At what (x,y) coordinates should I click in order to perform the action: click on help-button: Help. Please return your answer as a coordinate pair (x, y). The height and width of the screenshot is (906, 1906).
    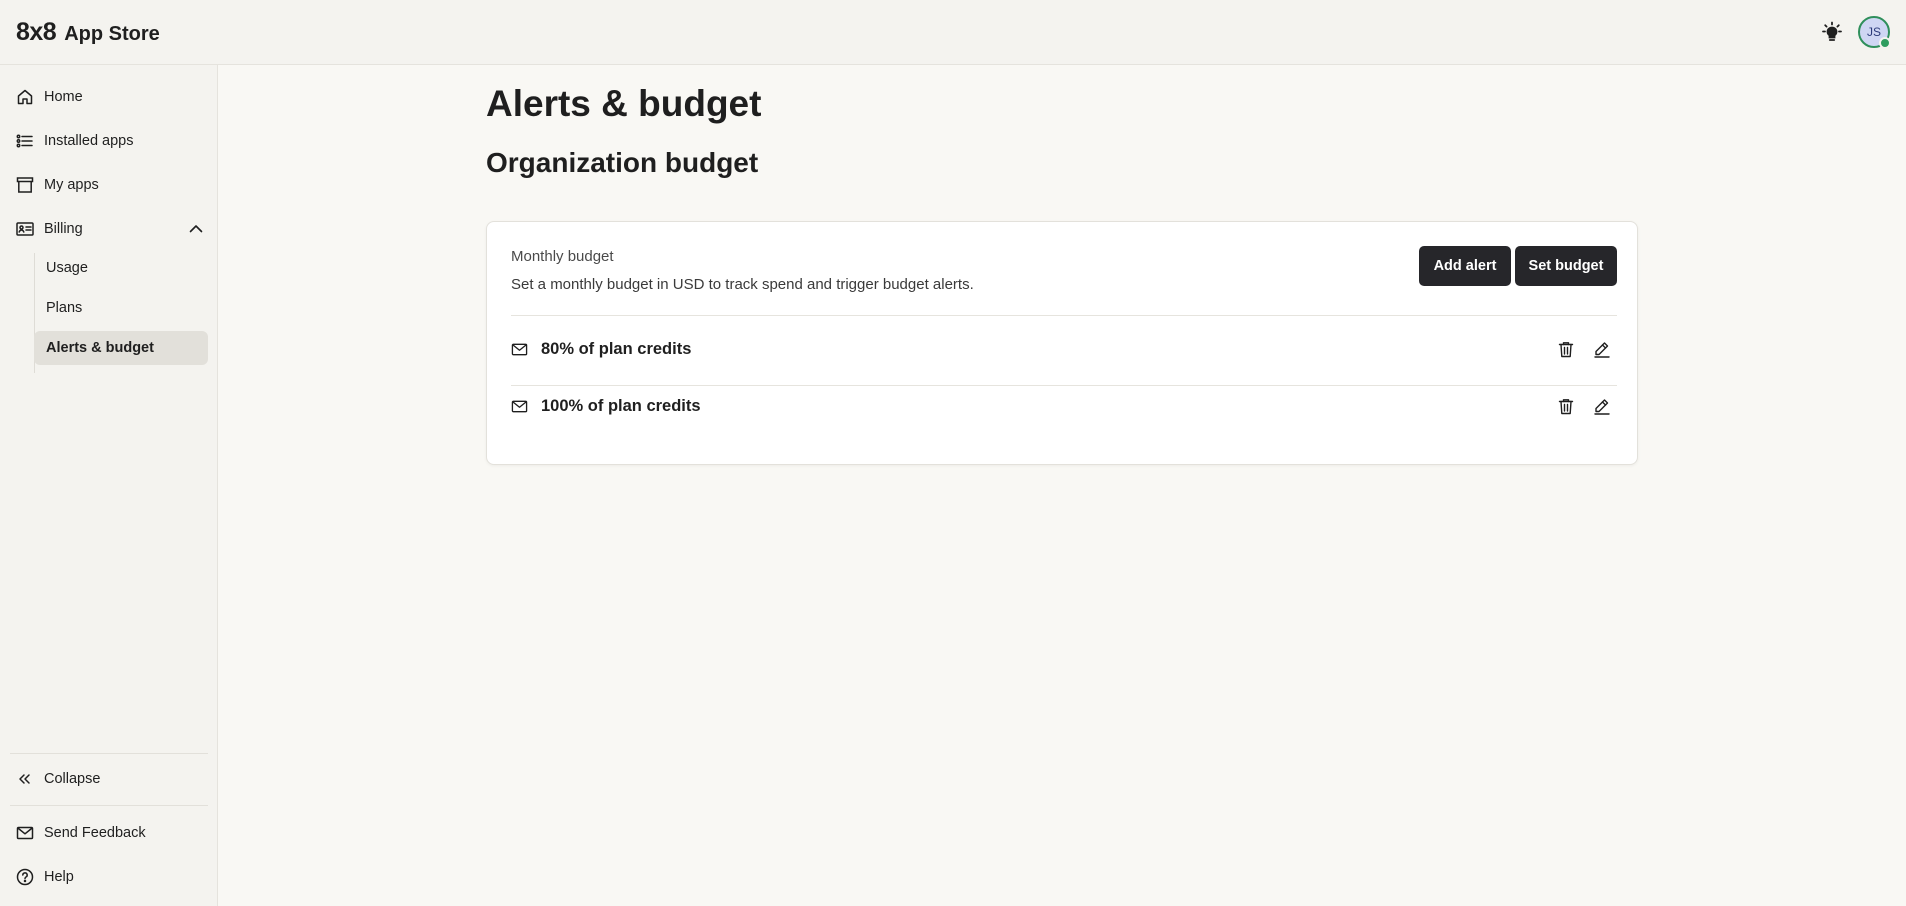
    Looking at the image, I should click on (112, 877).